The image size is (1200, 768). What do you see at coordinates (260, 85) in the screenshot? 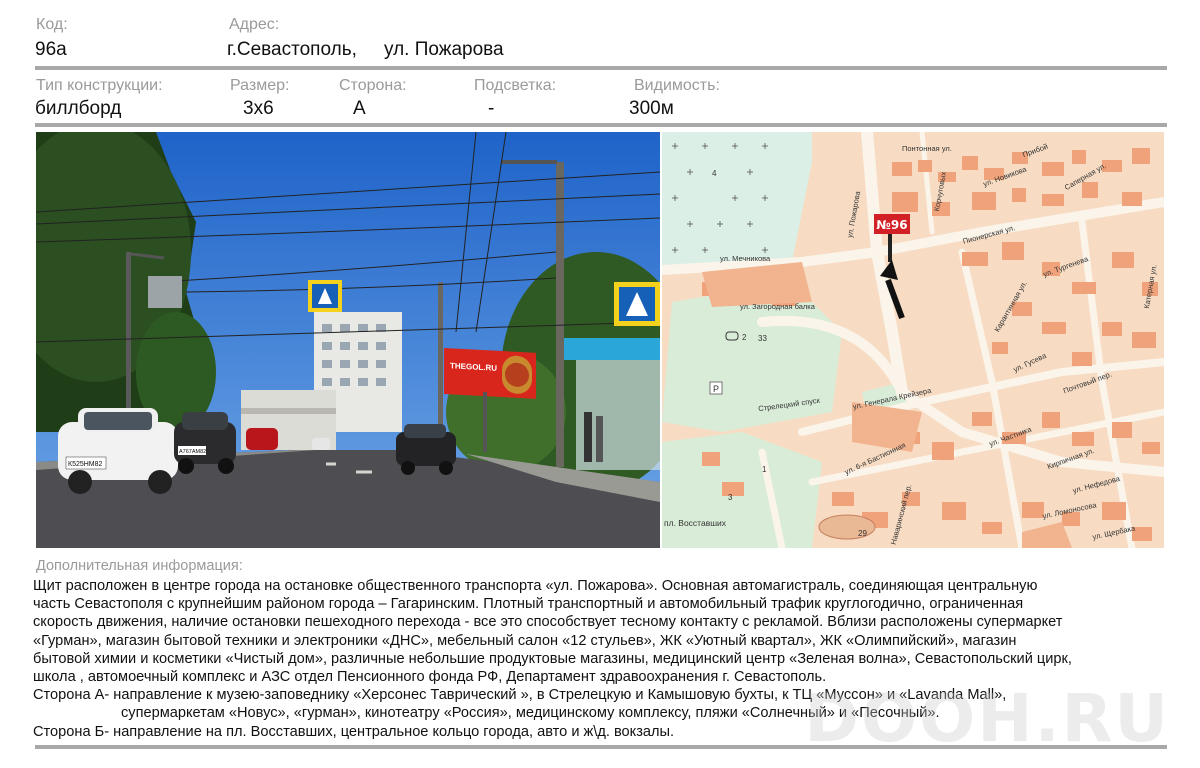
I see `size-label: Размер:` at bounding box center [260, 85].